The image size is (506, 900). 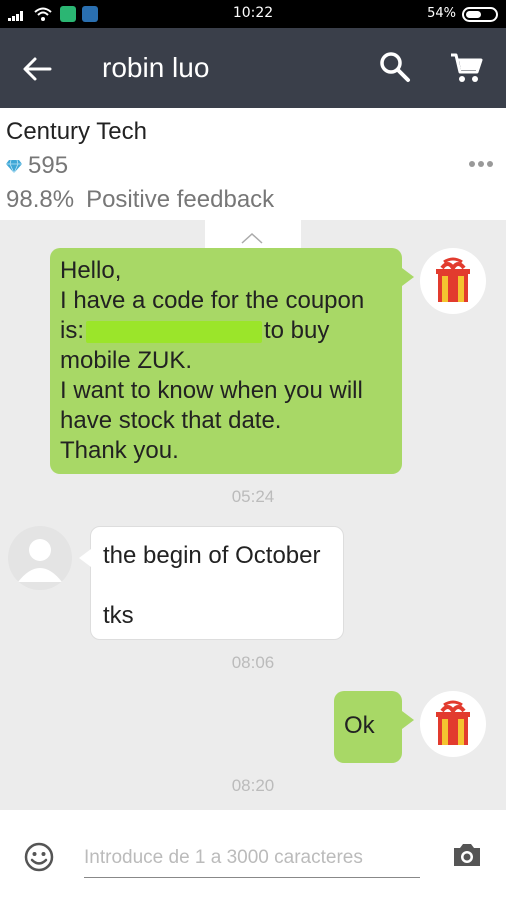 I want to click on seller-score-value: 595, so click(x=48, y=165).